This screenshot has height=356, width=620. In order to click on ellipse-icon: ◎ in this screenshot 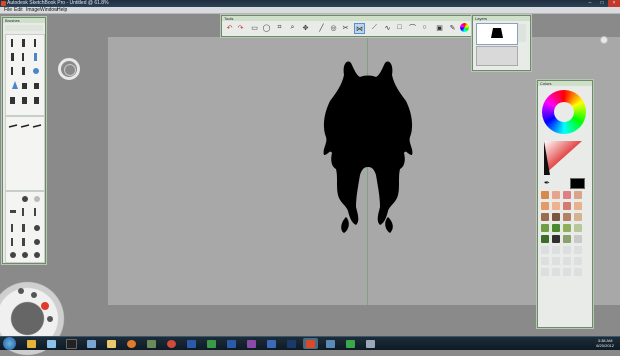, I will do `click(333, 27)`.